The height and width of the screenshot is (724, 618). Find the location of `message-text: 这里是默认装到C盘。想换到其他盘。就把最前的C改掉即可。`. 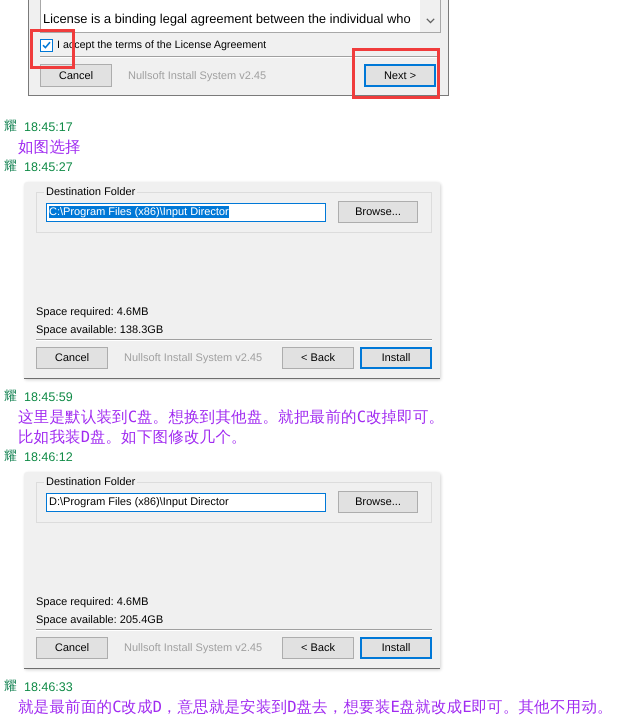

message-text: 这里是默认装到C盘。想换到其他盘。就把最前的C改掉即可。 is located at coordinates (231, 417).